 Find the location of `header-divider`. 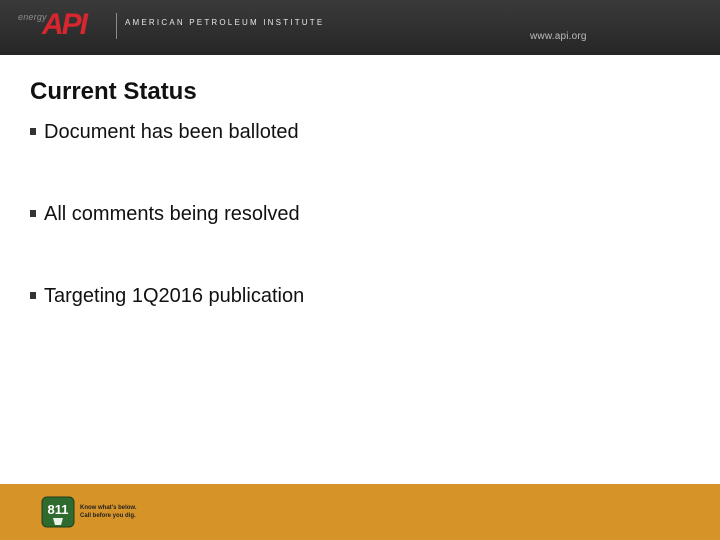

header-divider is located at coordinates (116, 26).